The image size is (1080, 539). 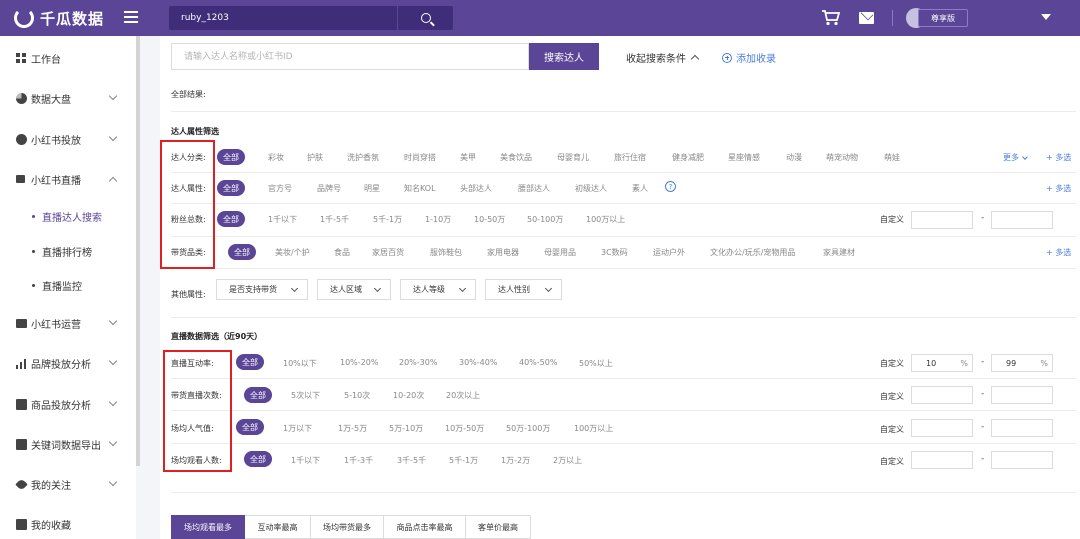 I want to click on fans-option: 1千-5千, so click(x=334, y=219).